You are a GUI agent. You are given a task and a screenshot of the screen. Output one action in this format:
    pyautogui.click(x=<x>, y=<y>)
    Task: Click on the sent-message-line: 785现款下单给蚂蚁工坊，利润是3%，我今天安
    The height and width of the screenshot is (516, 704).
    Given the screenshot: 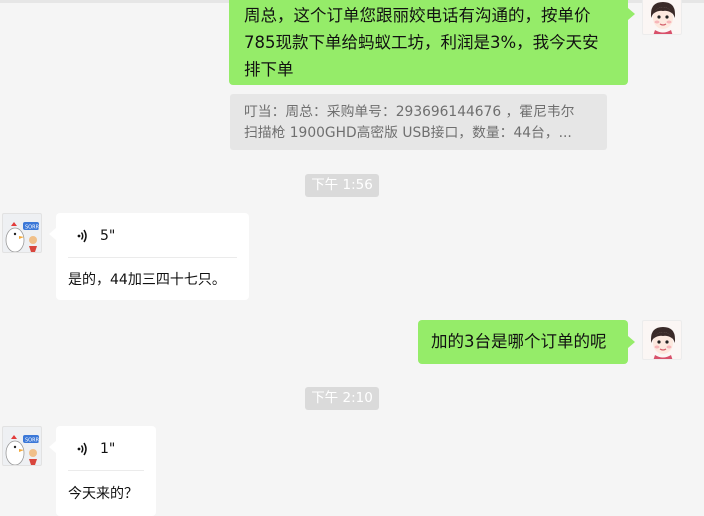 What is the action you would take?
    pyautogui.click(x=421, y=42)
    